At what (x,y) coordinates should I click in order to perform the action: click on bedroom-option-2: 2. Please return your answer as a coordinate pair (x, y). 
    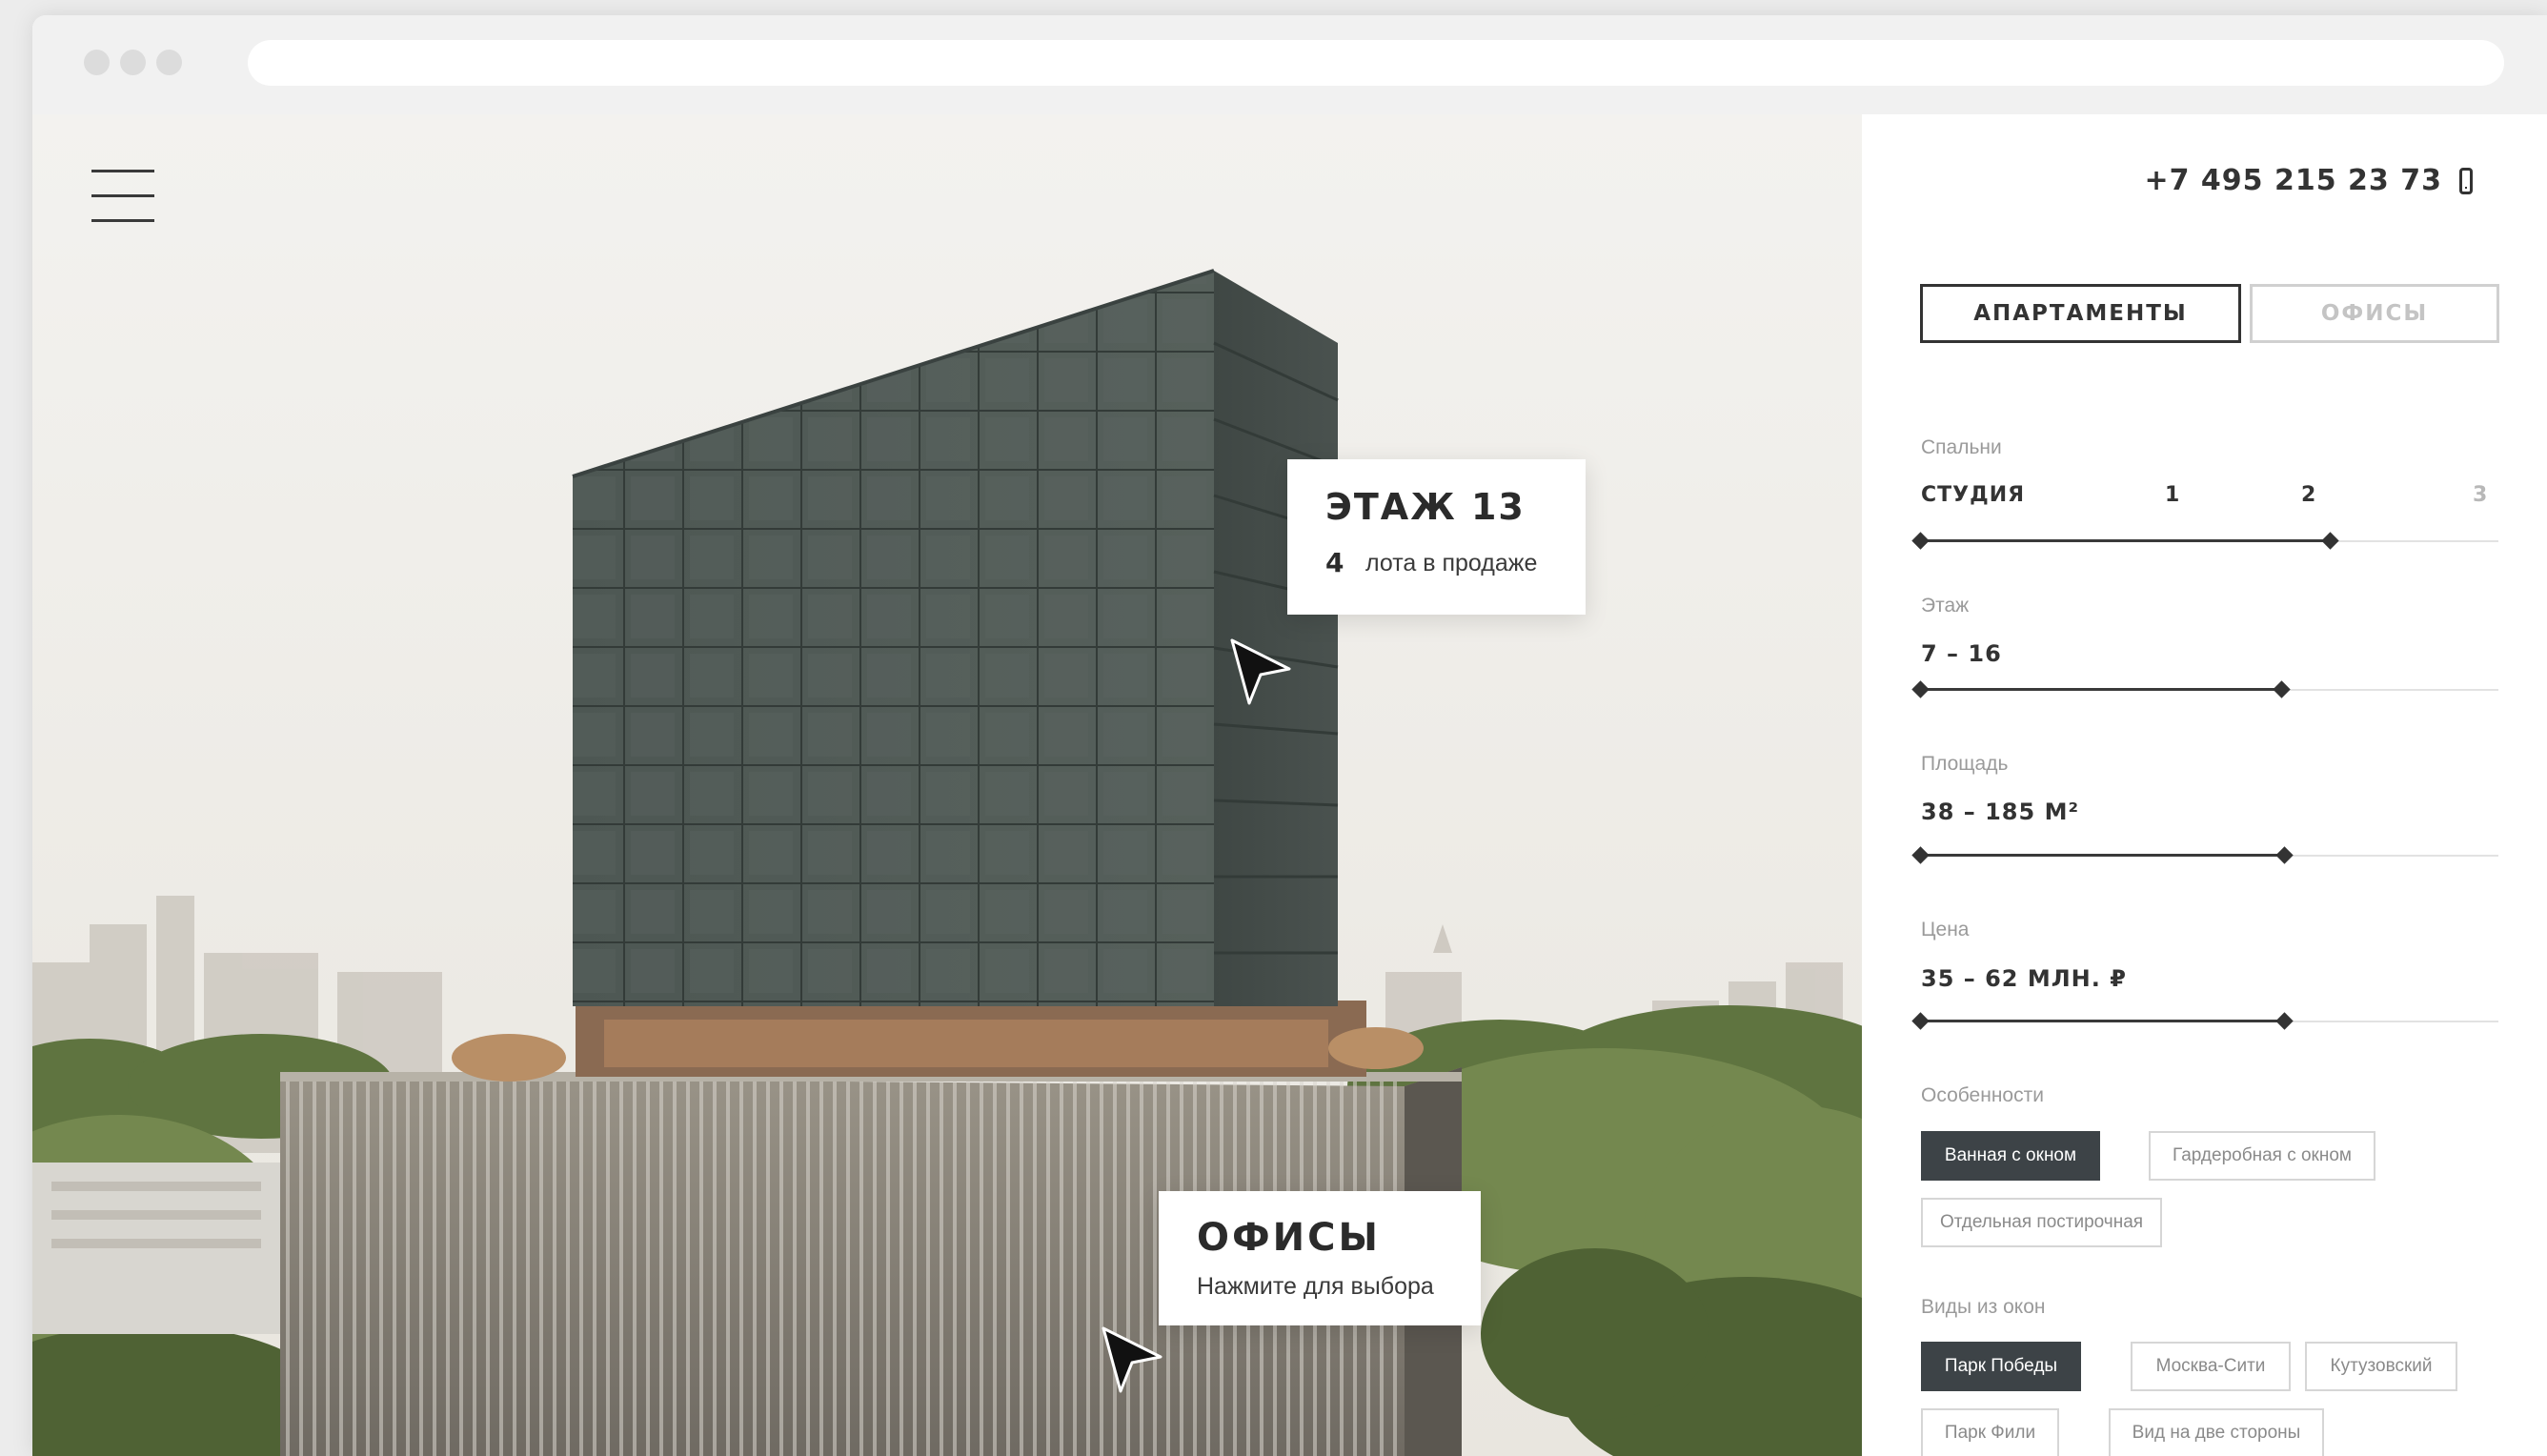
    Looking at the image, I should click on (2308, 495).